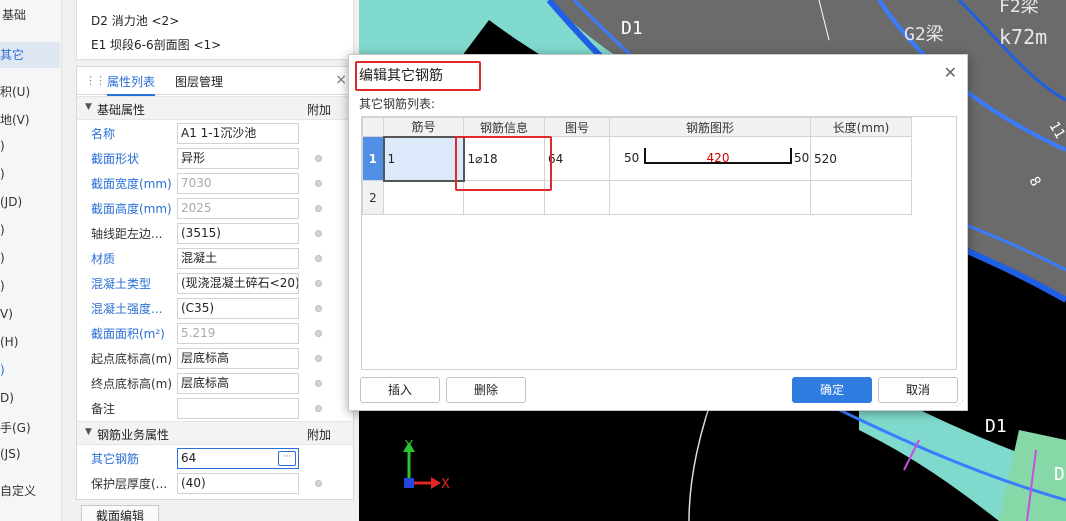  What do you see at coordinates (15, 427) in the screenshot?
I see `nav-item: 手(G)` at bounding box center [15, 427].